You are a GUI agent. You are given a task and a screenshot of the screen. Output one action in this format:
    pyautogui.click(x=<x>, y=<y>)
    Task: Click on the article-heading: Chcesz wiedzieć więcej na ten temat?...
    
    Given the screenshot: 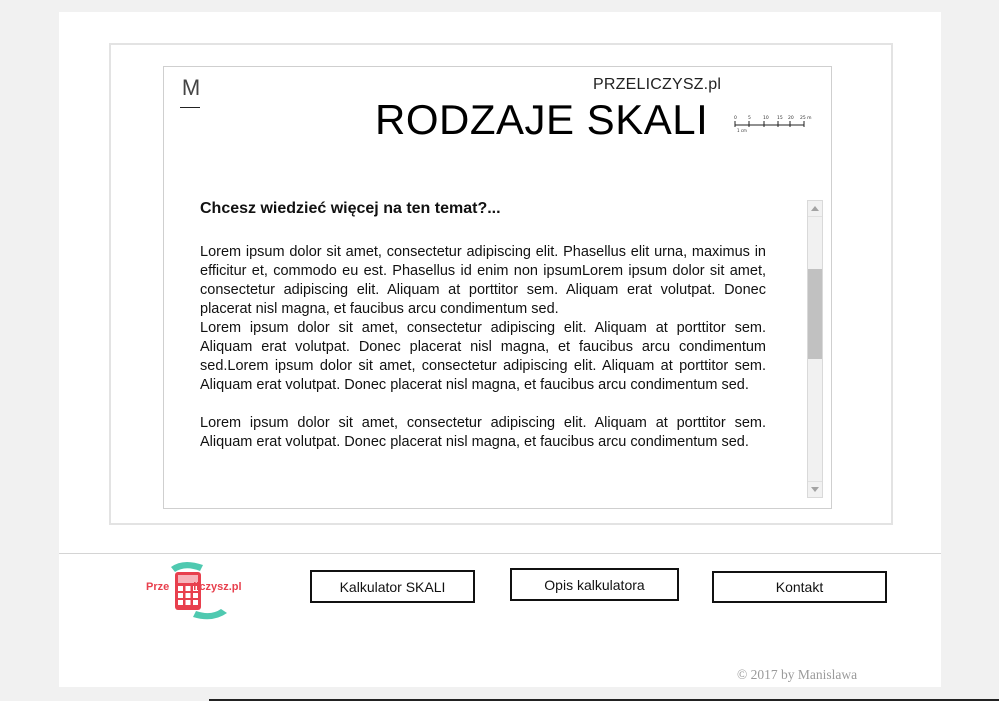 What is the action you would take?
    pyautogui.click(x=350, y=208)
    